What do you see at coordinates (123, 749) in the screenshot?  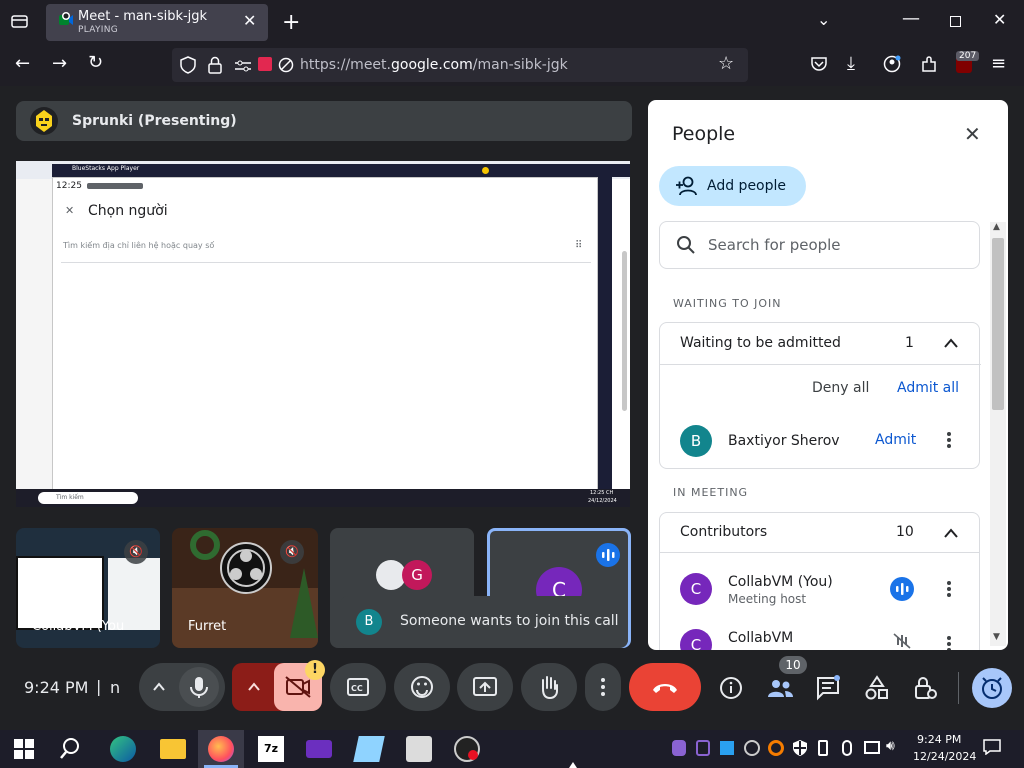 I see `edge-browser-icon` at bounding box center [123, 749].